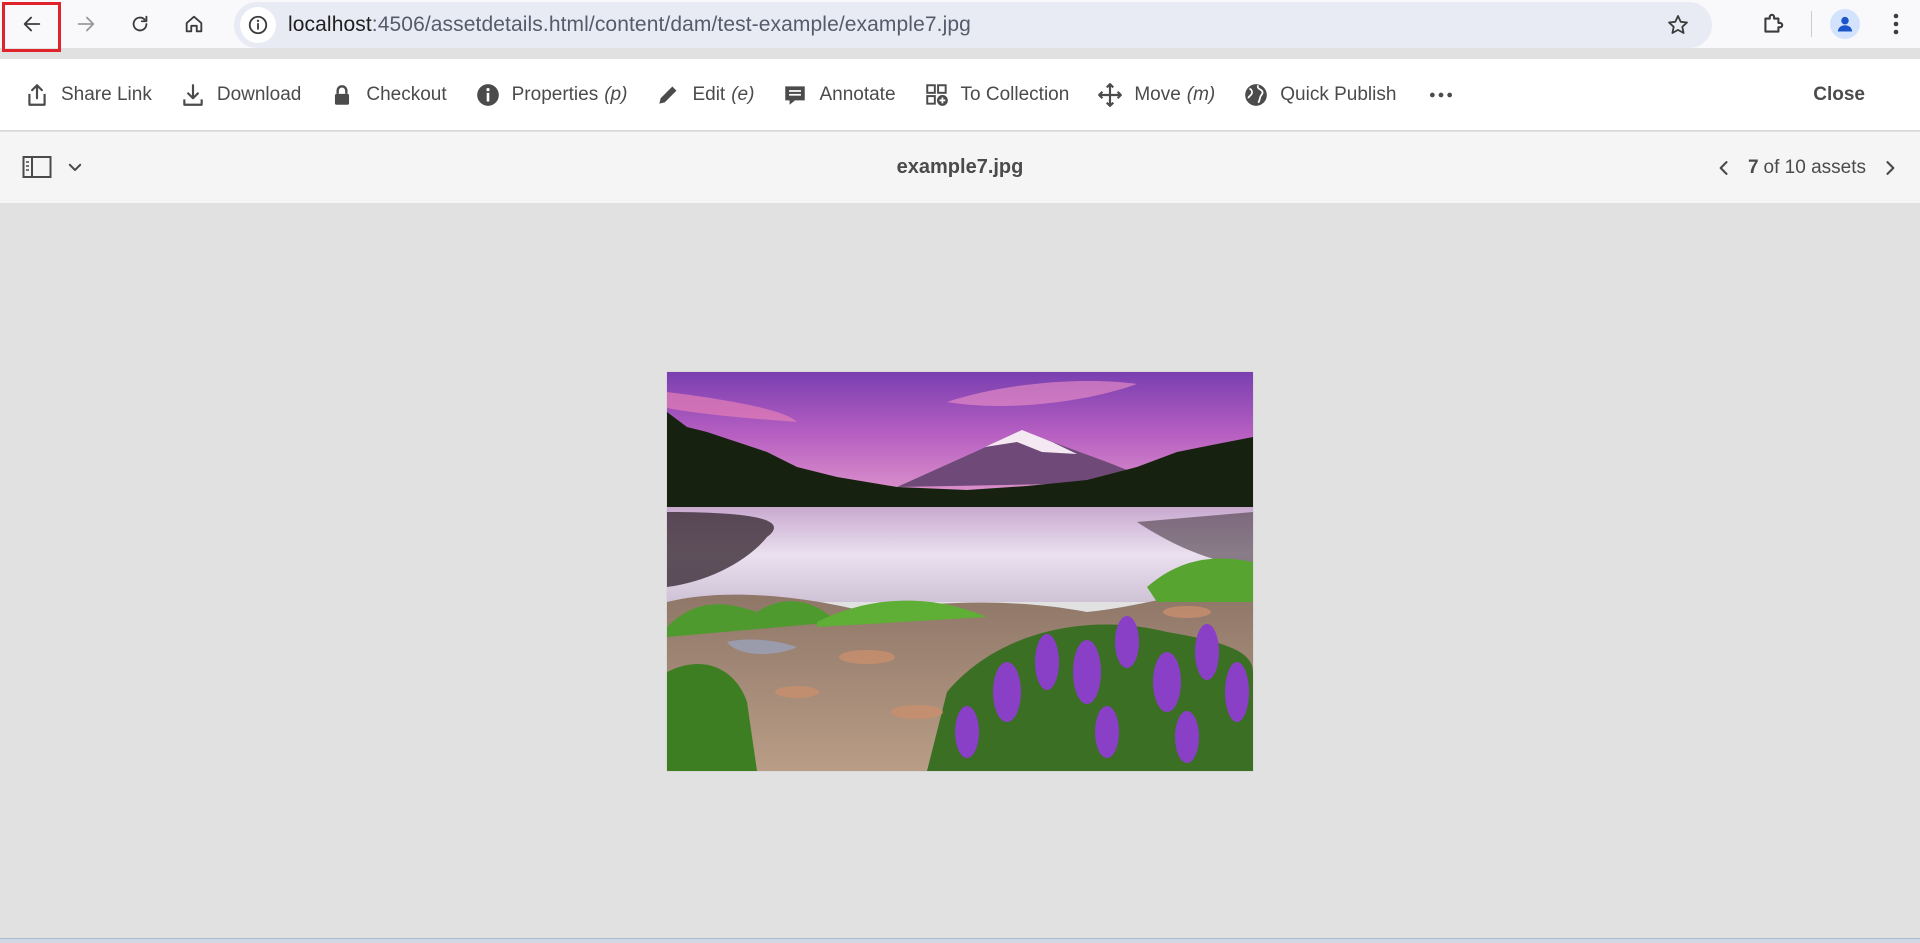  I want to click on extensions-button, so click(1773, 24).